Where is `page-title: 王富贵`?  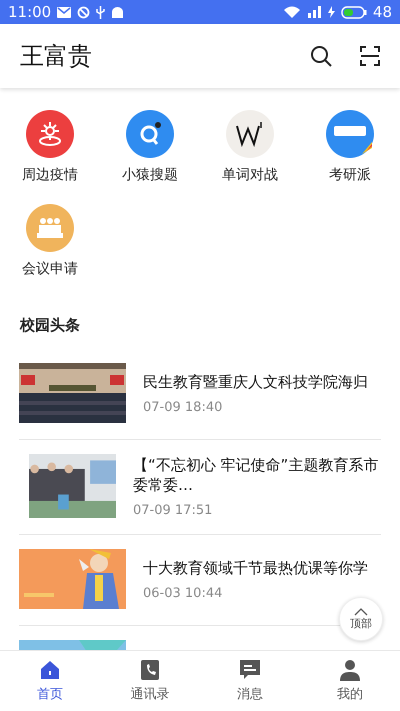
page-title: 王富贵 is located at coordinates (56, 56).